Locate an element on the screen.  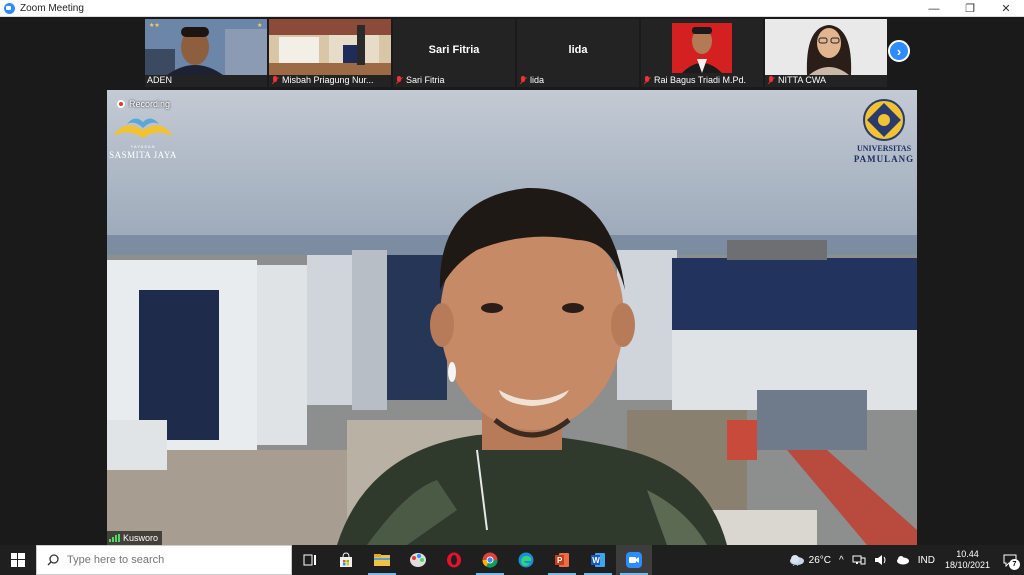
restore-button: ❐ is located at coordinates (970, 8).